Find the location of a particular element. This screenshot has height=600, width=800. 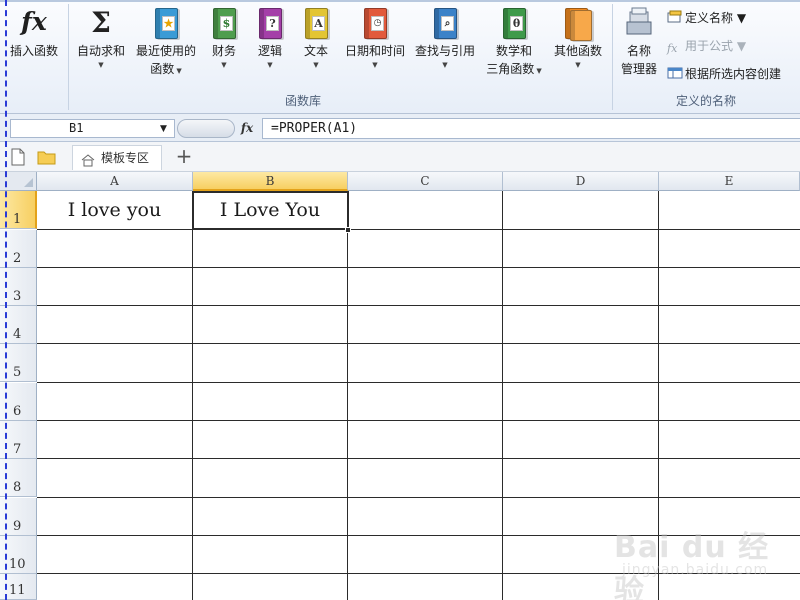

cell-a1: I love you is located at coordinates (114, 210).